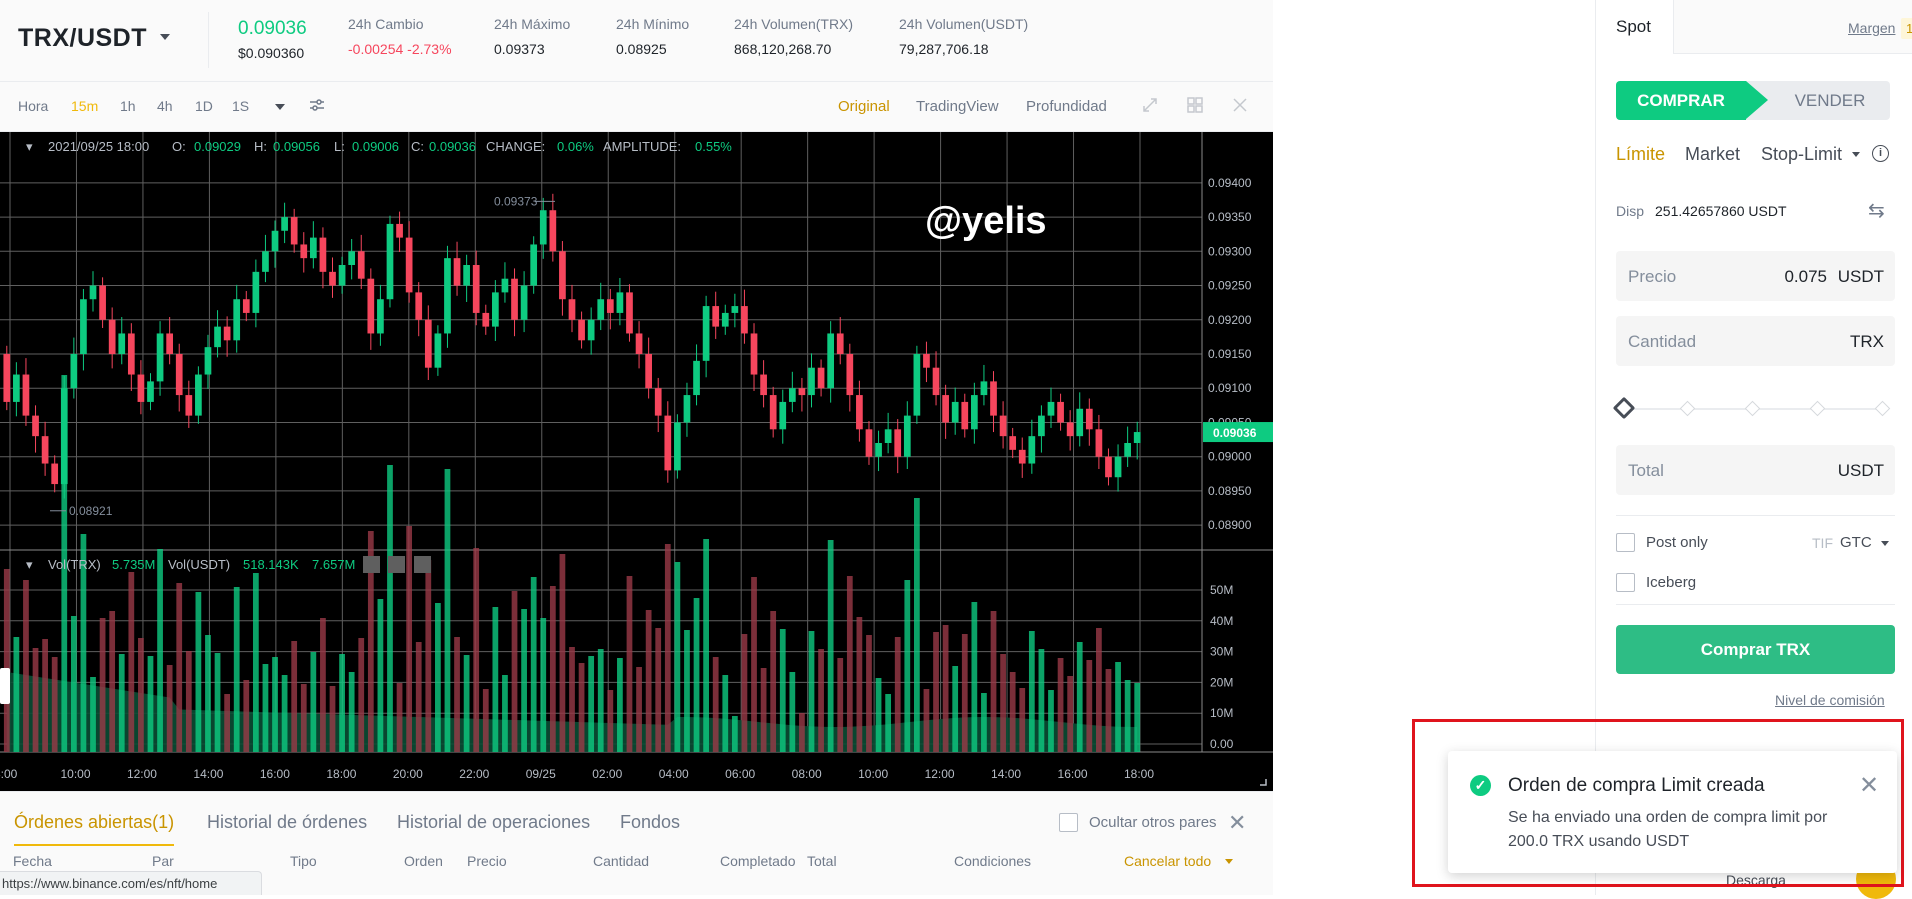 This screenshot has height=899, width=1912. I want to click on column-header: Completado, so click(758, 861).